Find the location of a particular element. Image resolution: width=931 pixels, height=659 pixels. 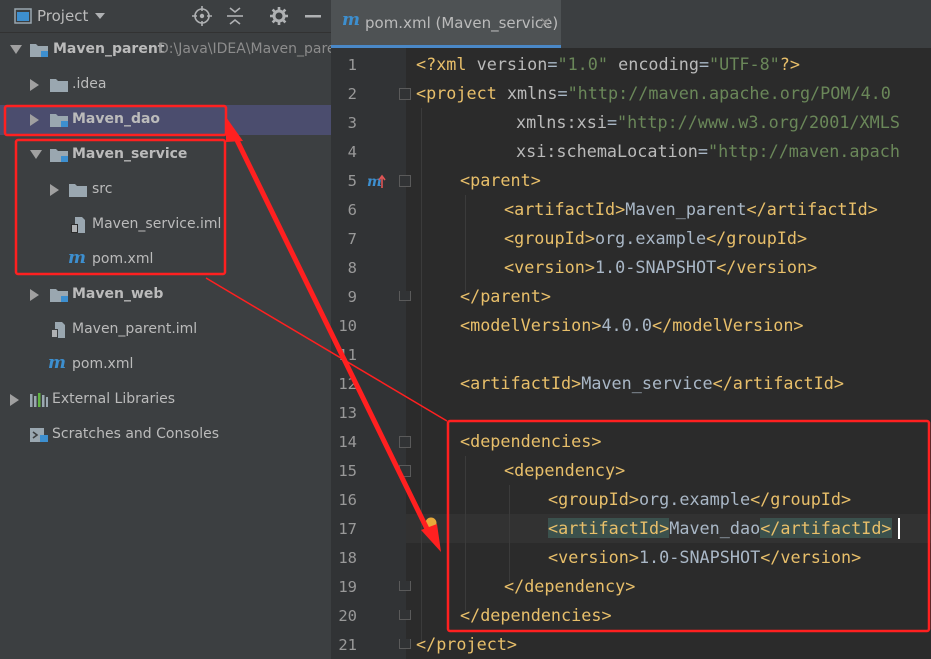

xml-tag: </parent> is located at coordinates (505, 296).